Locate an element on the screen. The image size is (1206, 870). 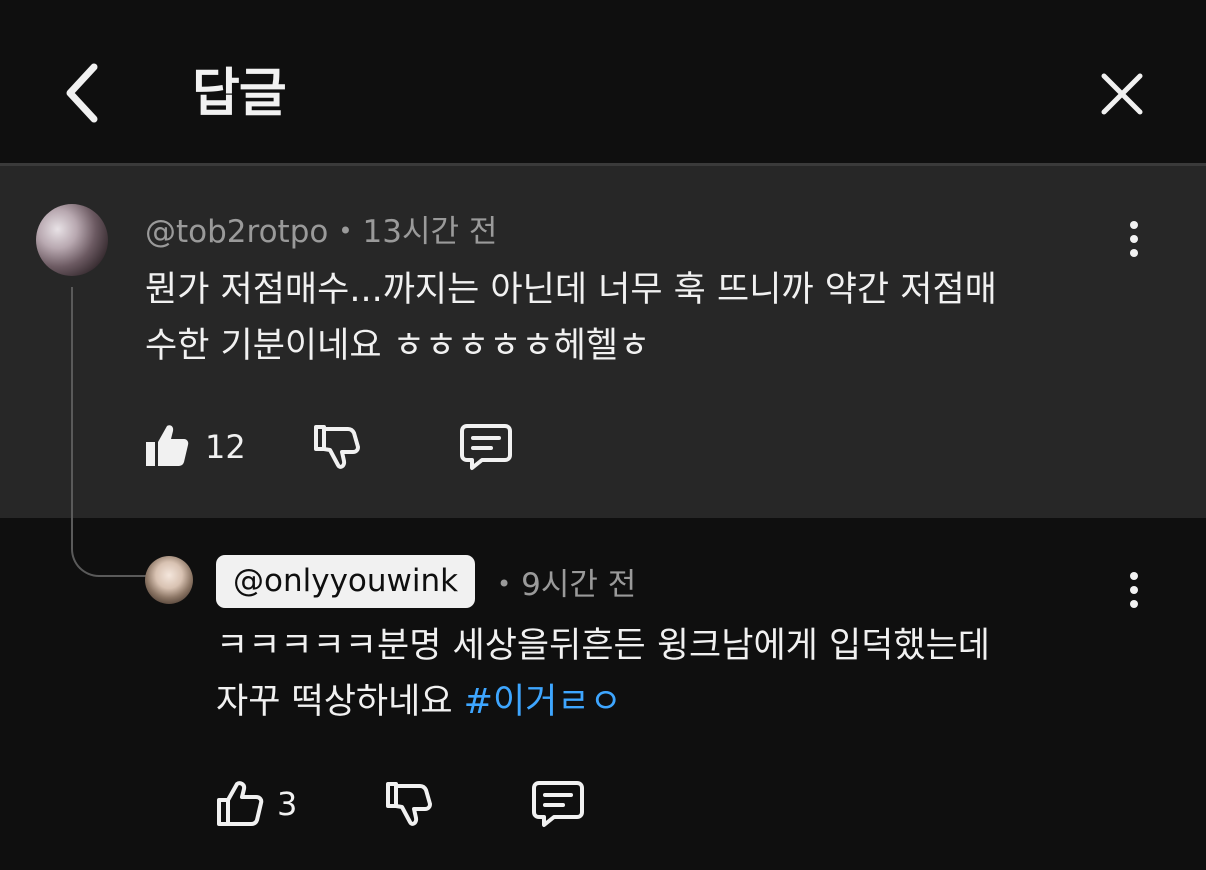
comment-more-button is located at coordinates (1134, 239).